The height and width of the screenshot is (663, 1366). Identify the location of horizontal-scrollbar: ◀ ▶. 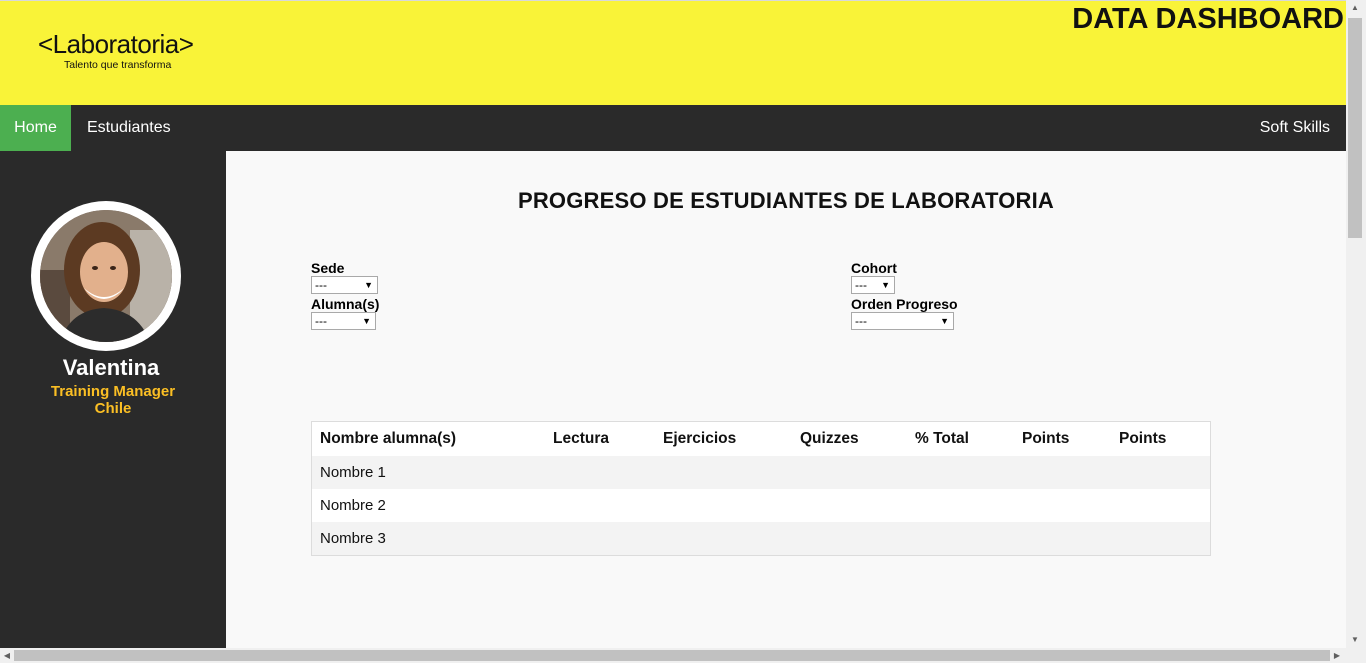
(683, 655).